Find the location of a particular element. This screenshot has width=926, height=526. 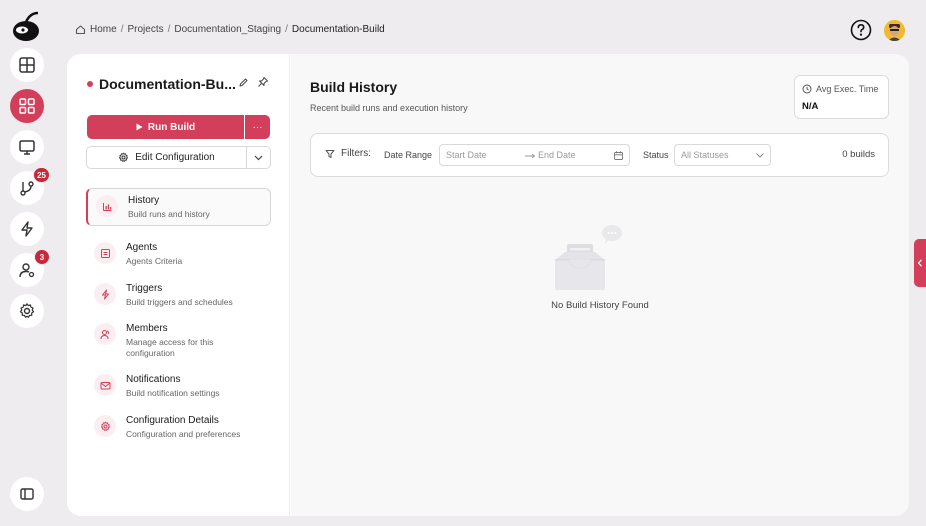

empty-inbox-illustration is located at coordinates (587, 258).